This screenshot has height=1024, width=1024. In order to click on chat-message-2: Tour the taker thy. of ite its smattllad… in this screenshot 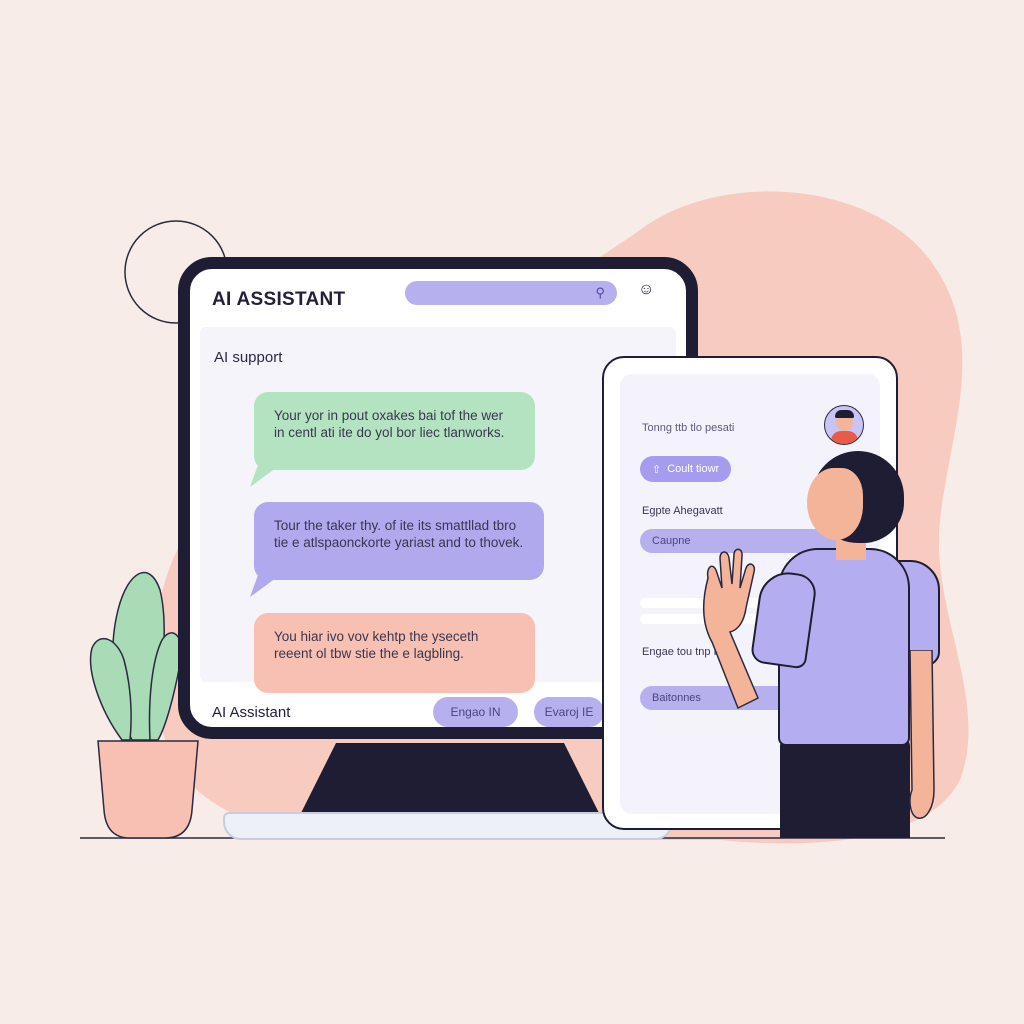, I will do `click(399, 541)`.